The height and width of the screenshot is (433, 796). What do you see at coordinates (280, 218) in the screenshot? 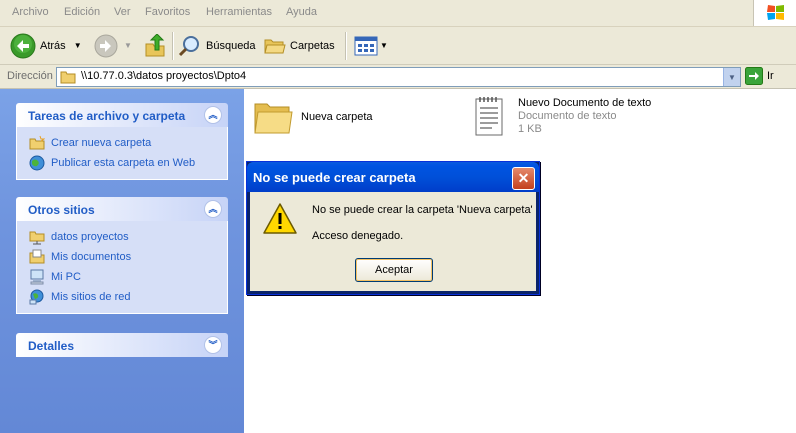
I see `warning-icon` at bounding box center [280, 218].